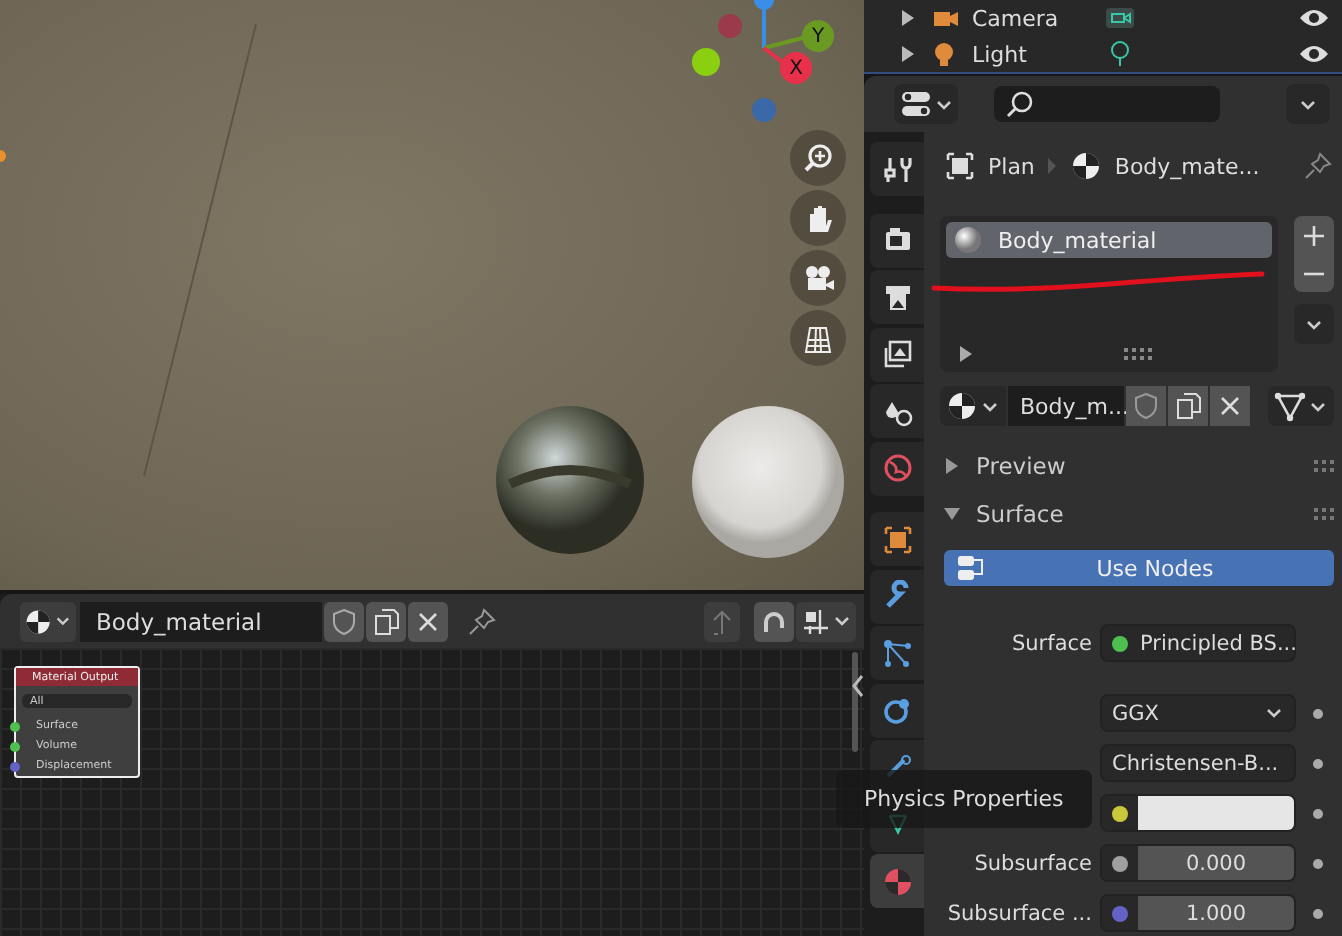 The height and width of the screenshot is (936, 1342). Describe the element at coordinates (1103, 54) in the screenshot. I see `outliner-row: Light` at that location.